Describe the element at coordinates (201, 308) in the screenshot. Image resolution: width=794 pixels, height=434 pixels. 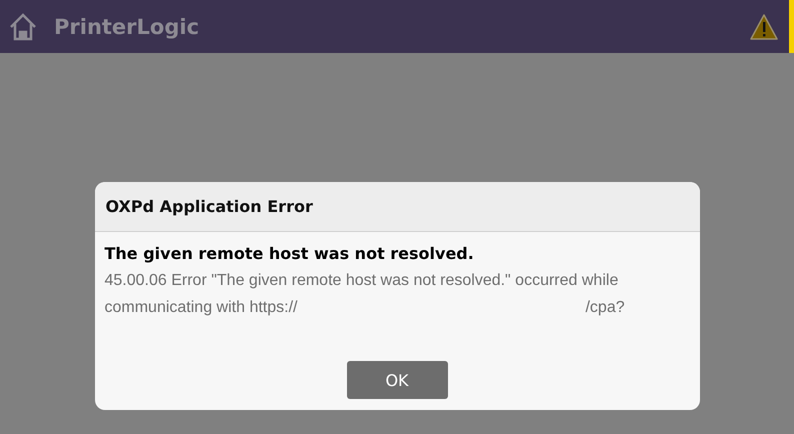
I see `error-message: communicating with https://` at that location.